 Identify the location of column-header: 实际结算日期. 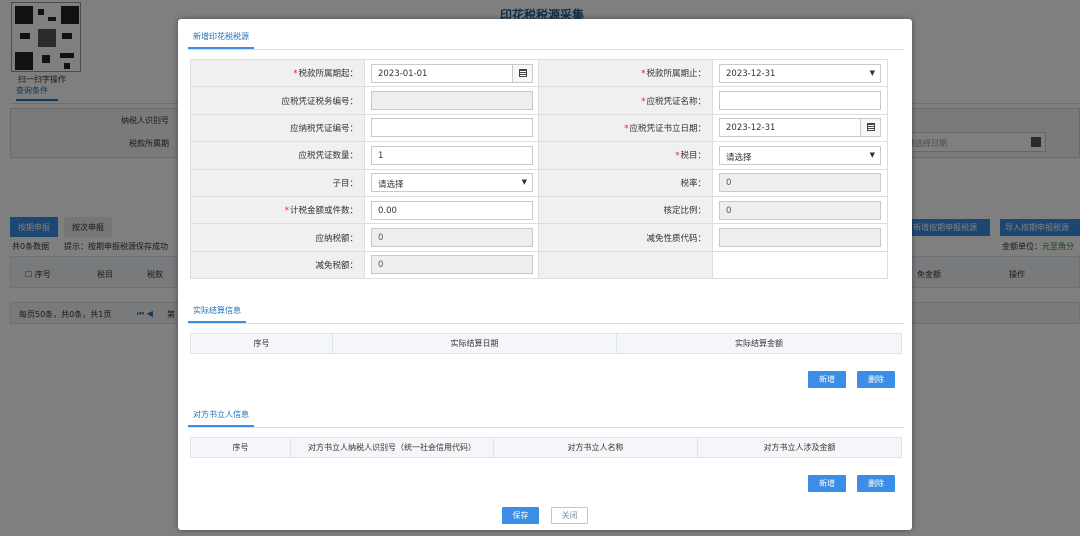
(474, 343).